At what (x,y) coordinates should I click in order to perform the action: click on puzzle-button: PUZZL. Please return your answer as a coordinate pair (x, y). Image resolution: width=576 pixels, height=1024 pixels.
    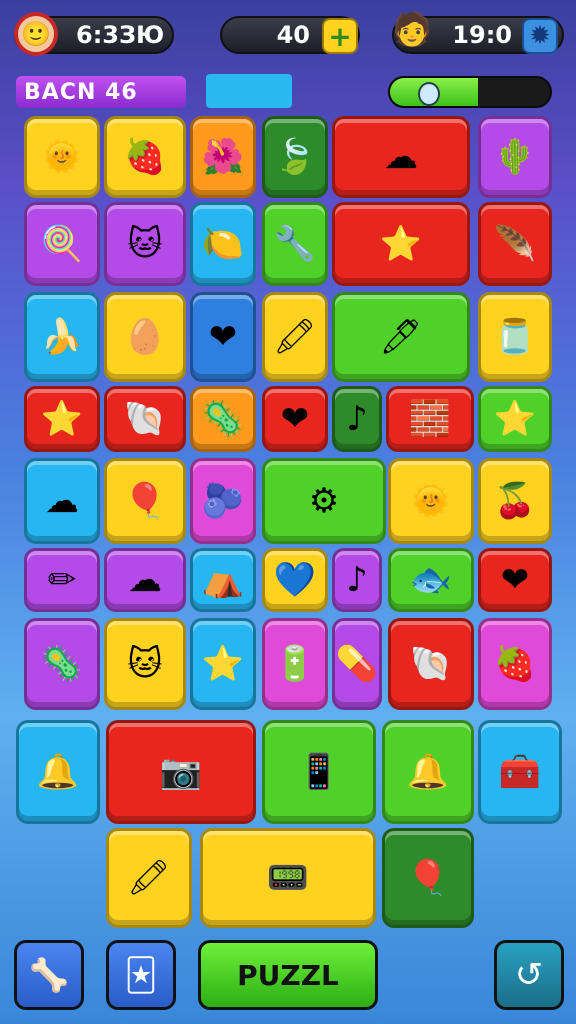
    Looking at the image, I should click on (288, 975).